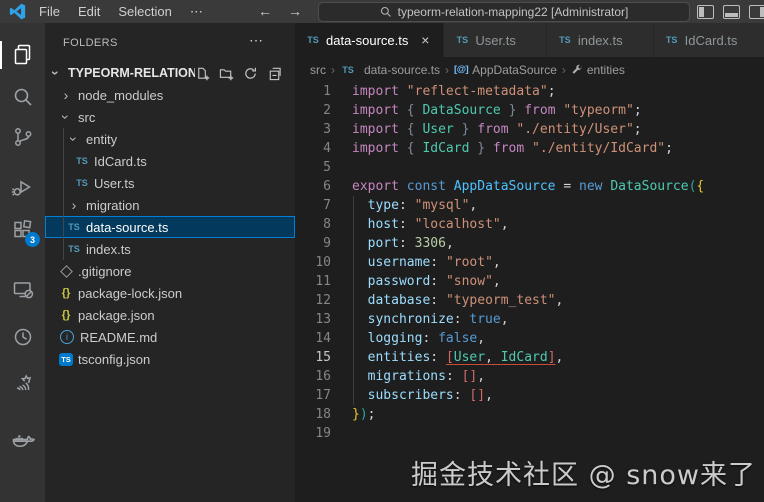 The image size is (764, 502). What do you see at coordinates (144, 11) in the screenshot?
I see `menu-selection: Selection` at bounding box center [144, 11].